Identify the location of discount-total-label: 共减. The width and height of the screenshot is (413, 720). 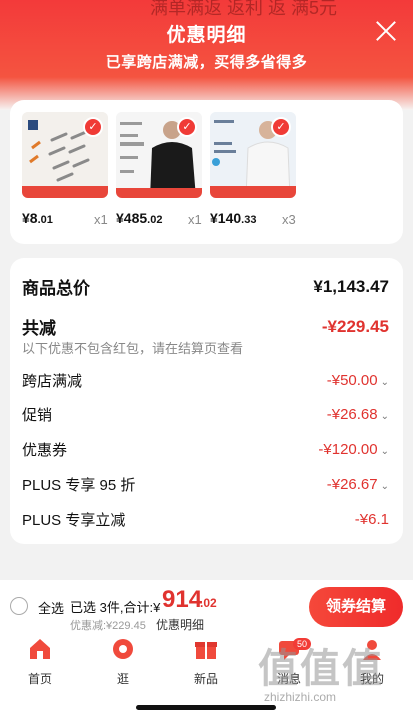
(39, 328).